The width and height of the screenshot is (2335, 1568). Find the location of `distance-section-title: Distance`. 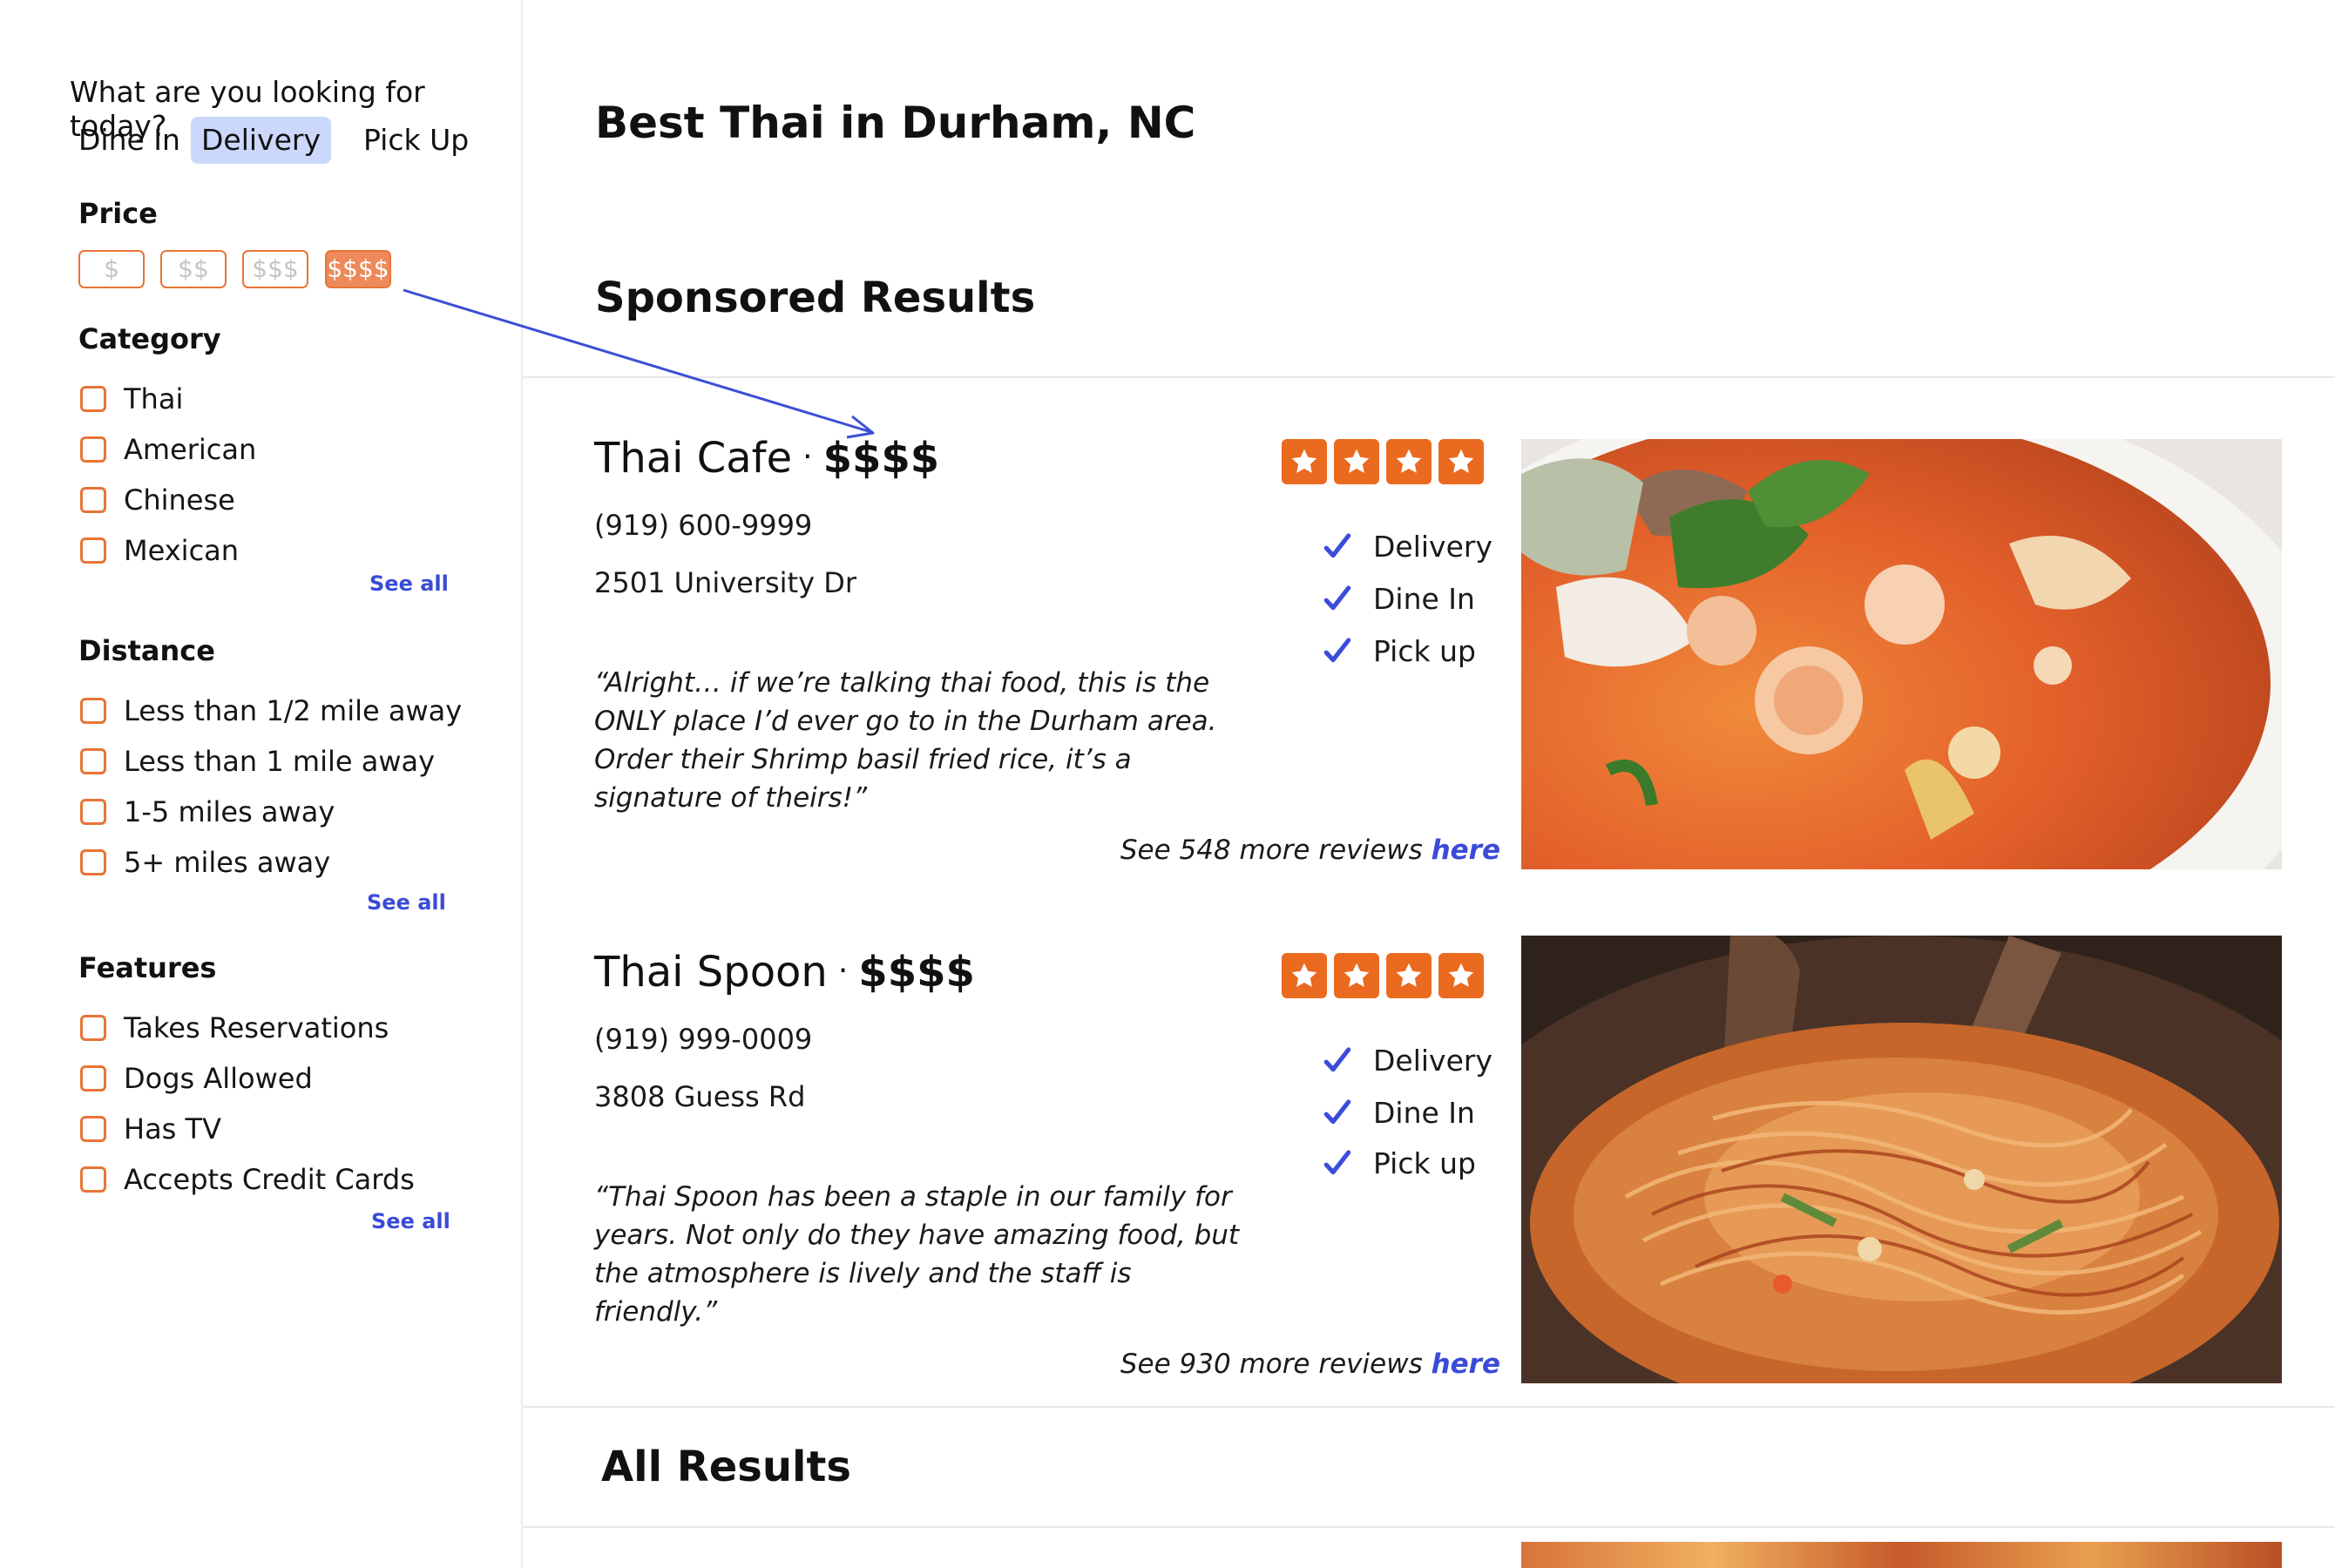

distance-section-title: Distance is located at coordinates (147, 650).